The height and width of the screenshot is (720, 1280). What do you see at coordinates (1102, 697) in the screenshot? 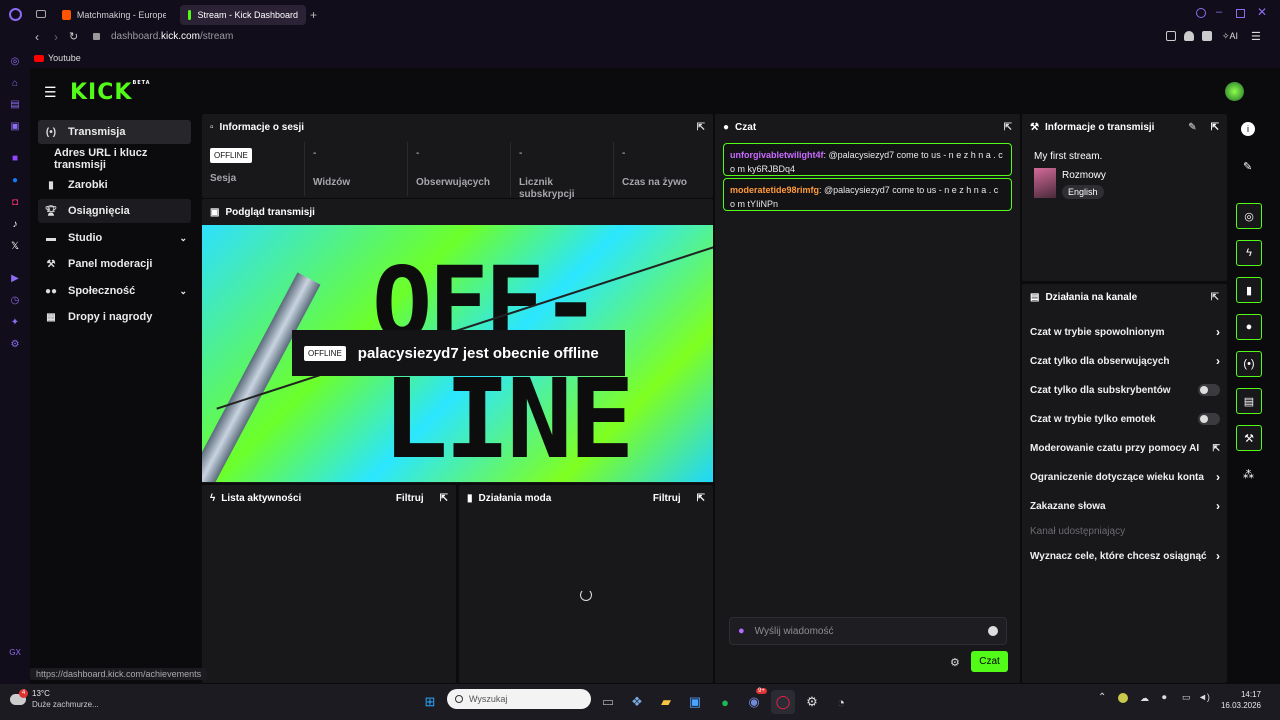
I see `tray-chevron-icon: ⌃` at bounding box center [1102, 697].